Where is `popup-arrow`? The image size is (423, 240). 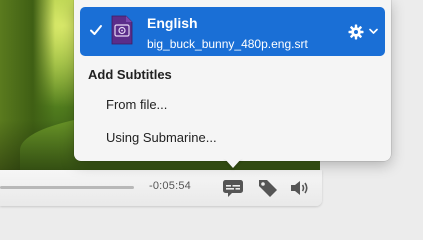 popup-arrow is located at coordinates (233, 163).